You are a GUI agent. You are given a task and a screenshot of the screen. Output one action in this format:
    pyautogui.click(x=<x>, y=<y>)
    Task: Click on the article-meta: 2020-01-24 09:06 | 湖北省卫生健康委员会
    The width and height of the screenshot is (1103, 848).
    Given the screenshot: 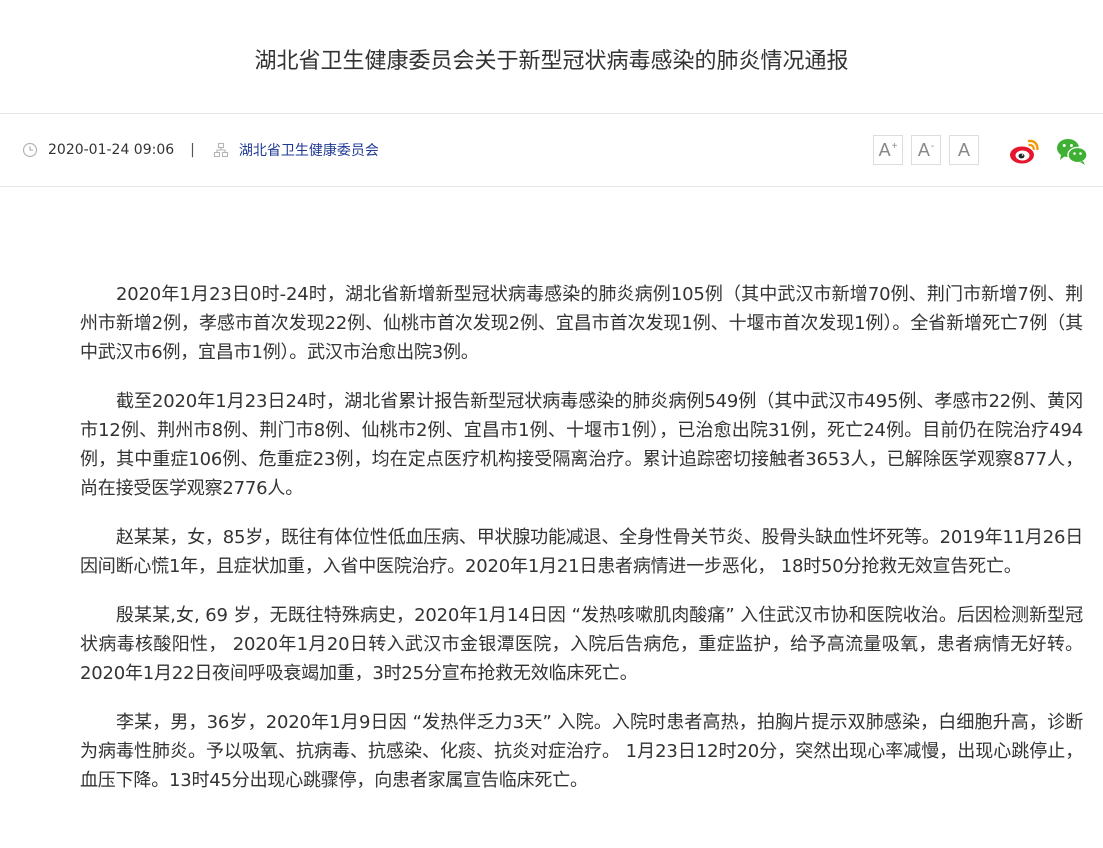 What is the action you would take?
    pyautogui.click(x=200, y=150)
    